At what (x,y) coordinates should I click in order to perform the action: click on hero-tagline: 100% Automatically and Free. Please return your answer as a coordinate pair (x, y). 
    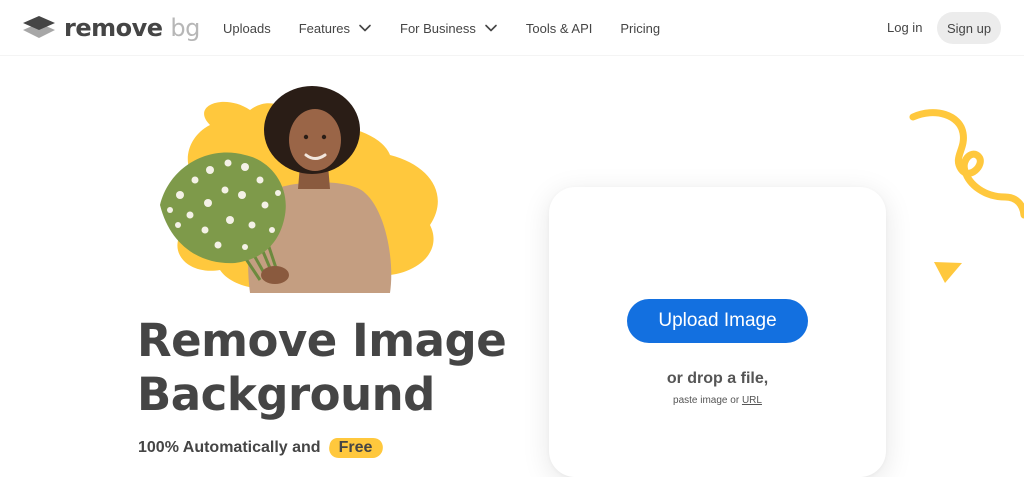
    Looking at the image, I should click on (260, 448).